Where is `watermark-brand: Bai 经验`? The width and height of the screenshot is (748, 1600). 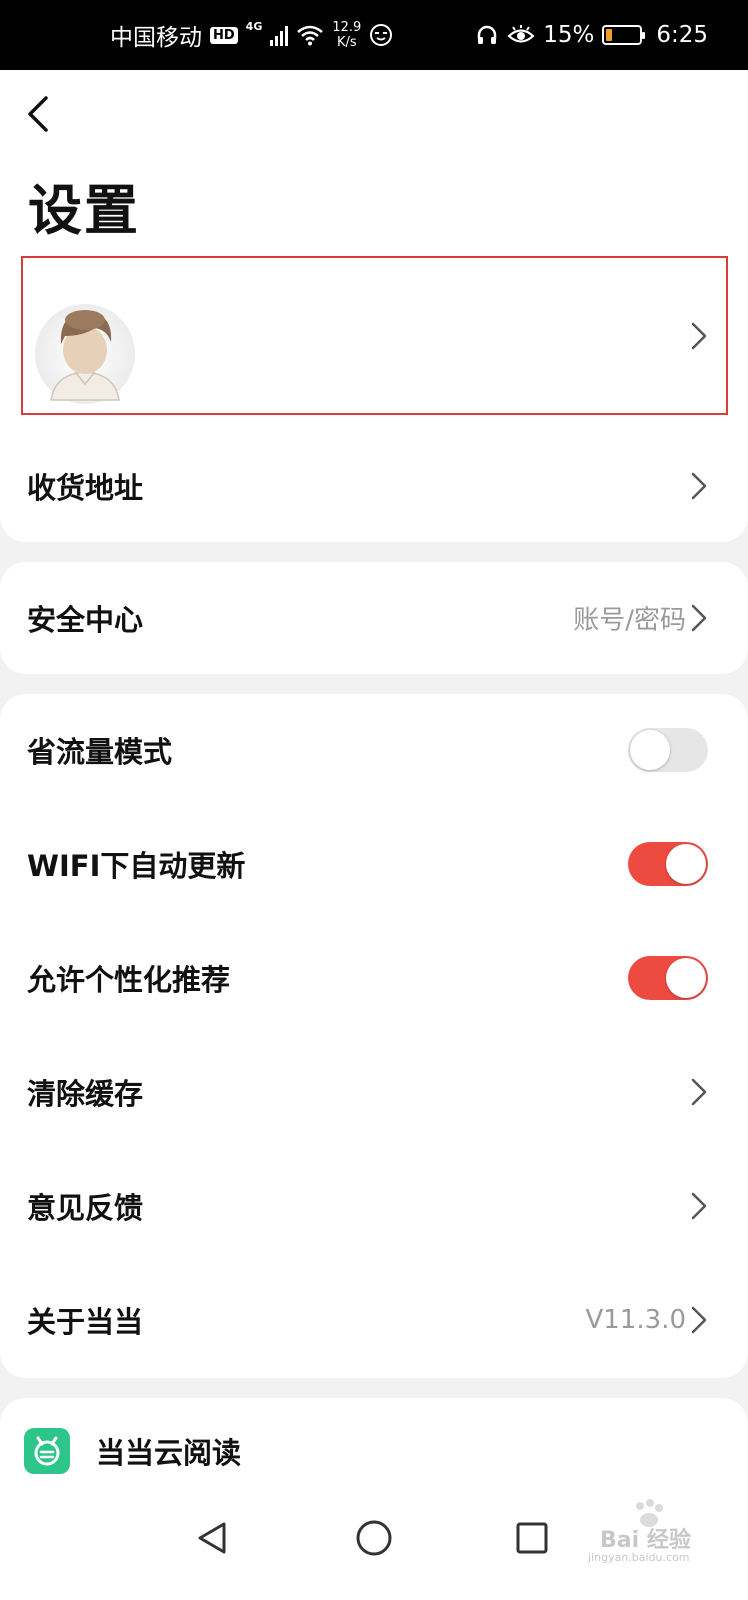
watermark-brand: Bai 经验 is located at coordinates (645, 1540).